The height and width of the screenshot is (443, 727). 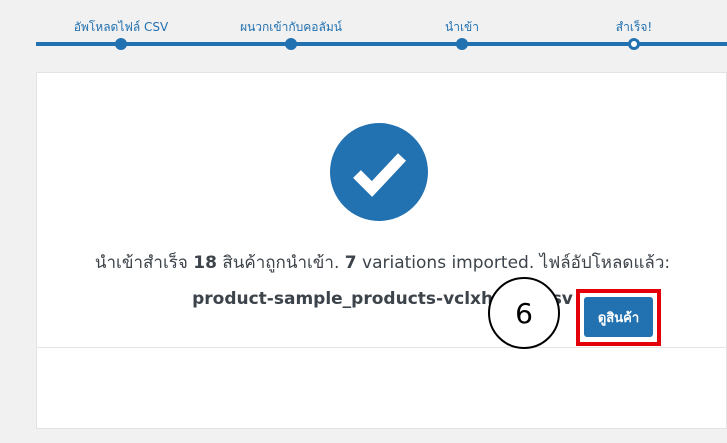 What do you see at coordinates (381, 347) in the screenshot?
I see `footer-divider` at bounding box center [381, 347].